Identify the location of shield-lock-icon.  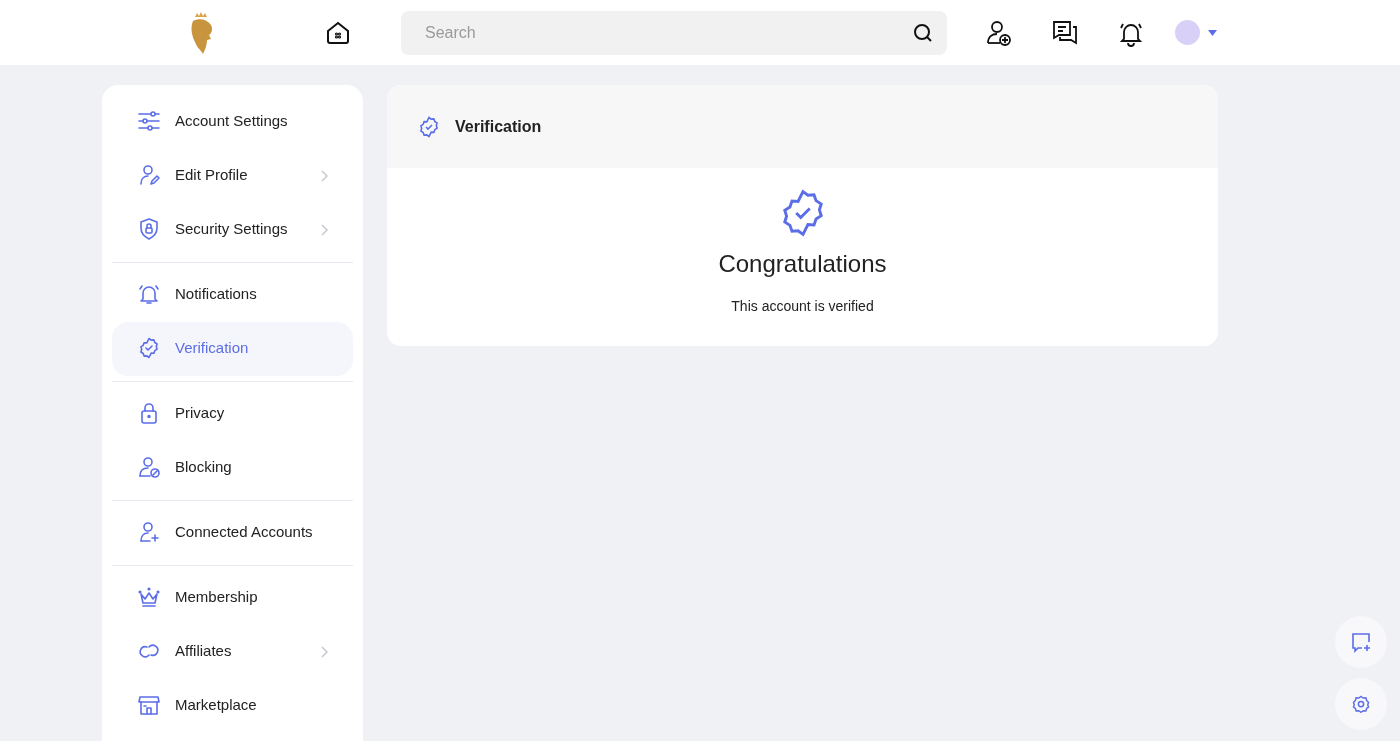
(149, 228).